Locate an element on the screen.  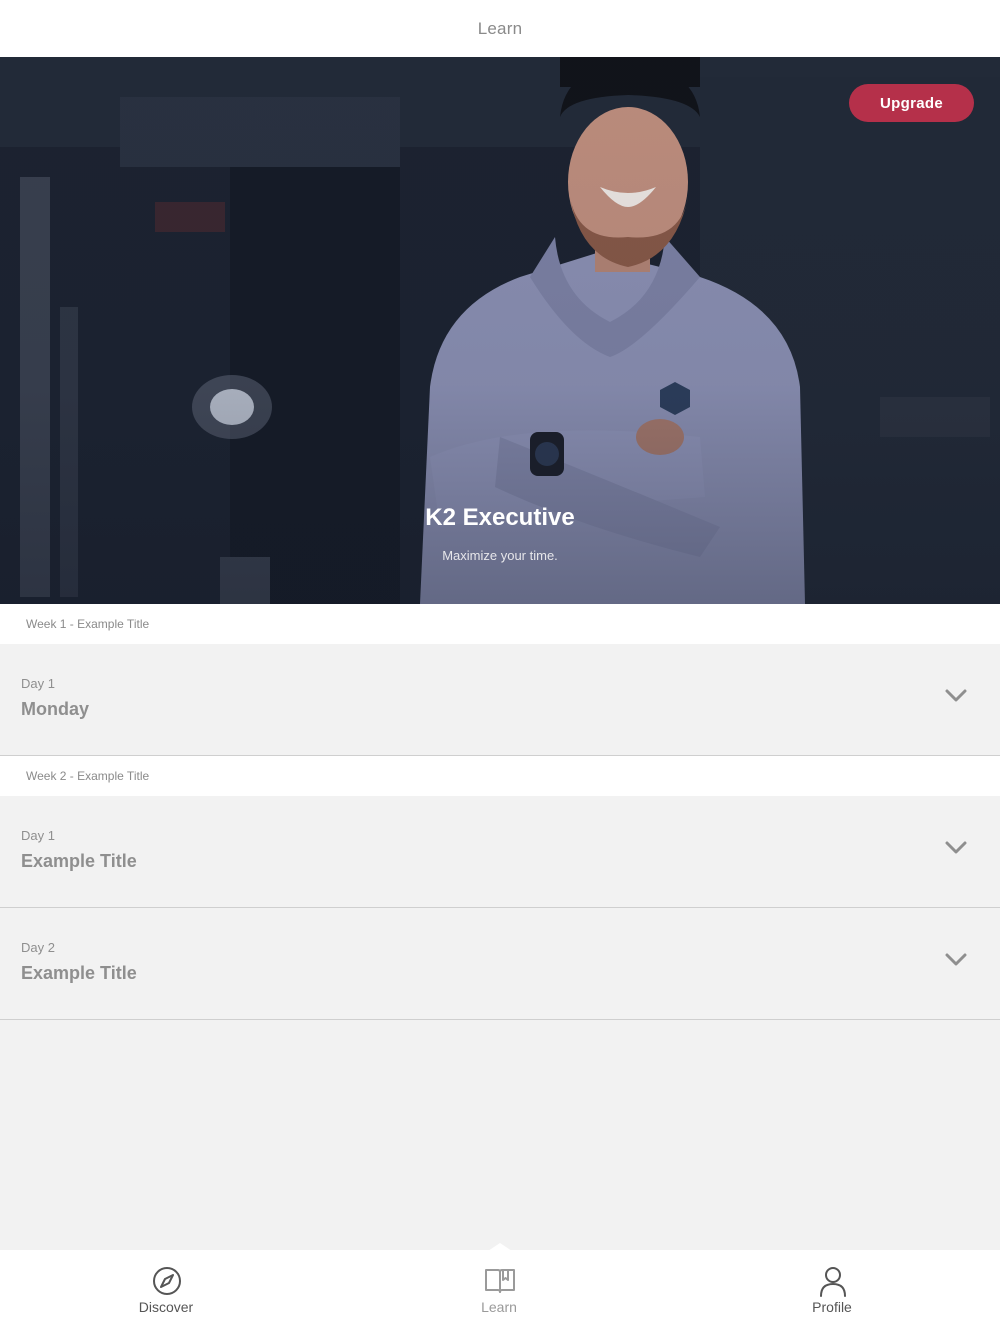
upgrade-button: Upgrade is located at coordinates (911, 103).